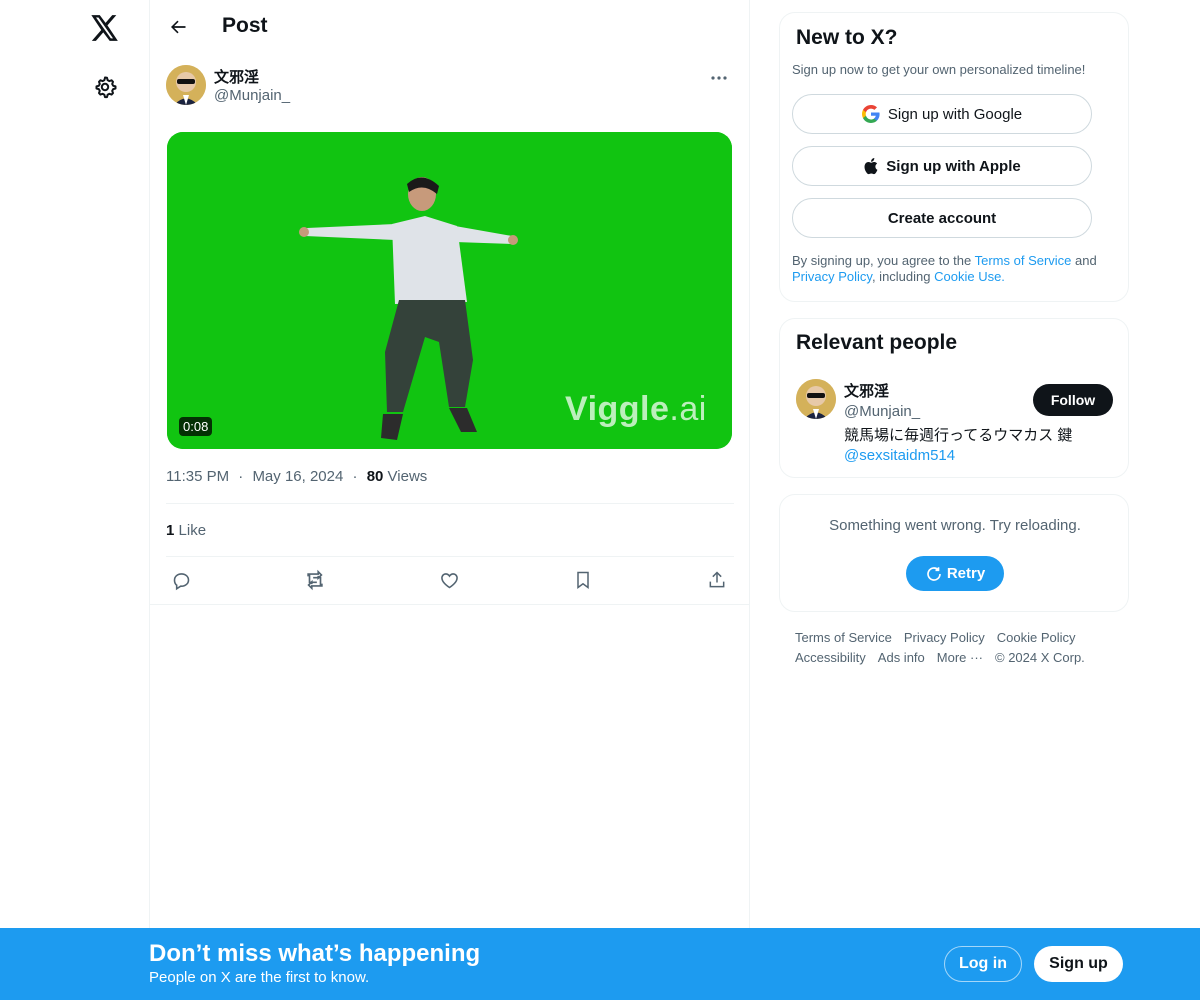 The height and width of the screenshot is (1000, 1200). Describe the element at coordinates (1073, 400) in the screenshot. I see `follow-button: Follow` at that location.